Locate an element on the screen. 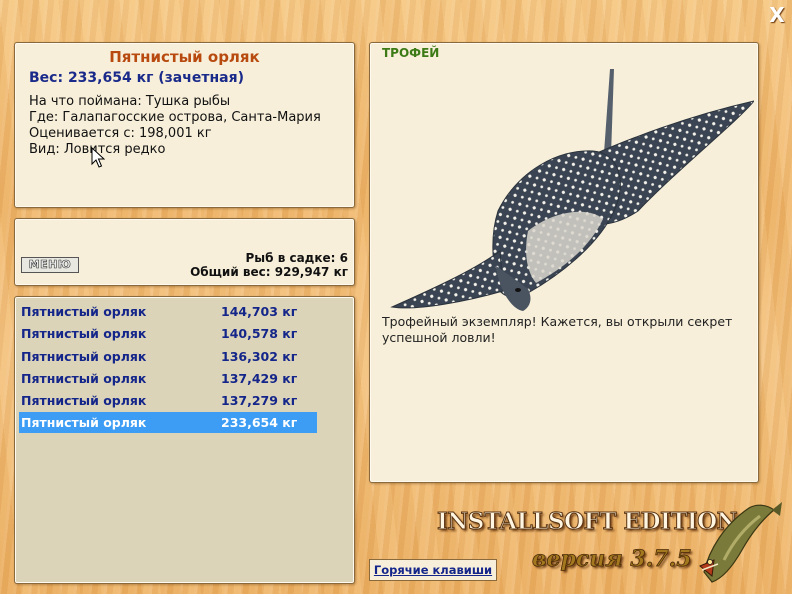  close-icon: X is located at coordinates (777, 15).